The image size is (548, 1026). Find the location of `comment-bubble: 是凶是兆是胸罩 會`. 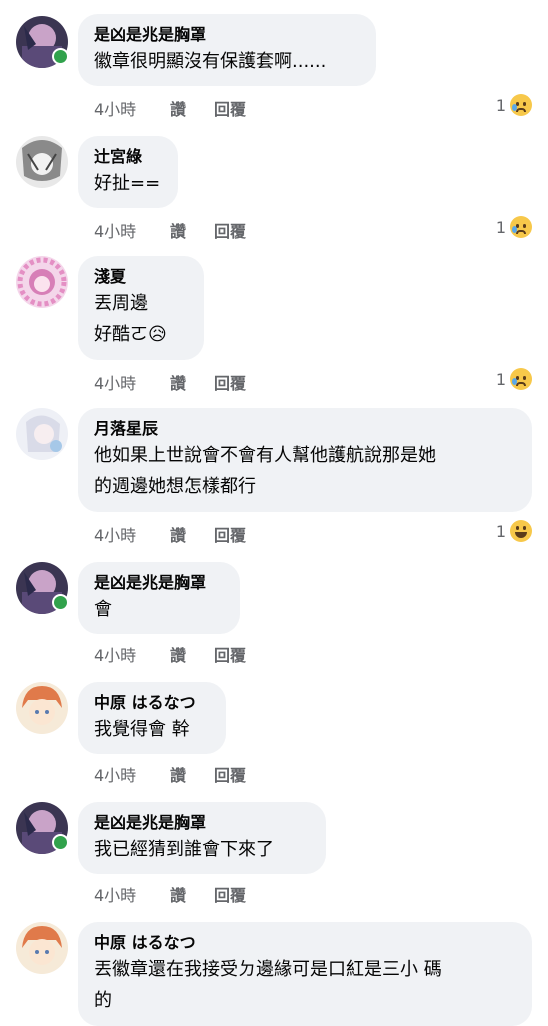

comment-bubble: 是凶是兆是胸罩 會 is located at coordinates (159, 598).